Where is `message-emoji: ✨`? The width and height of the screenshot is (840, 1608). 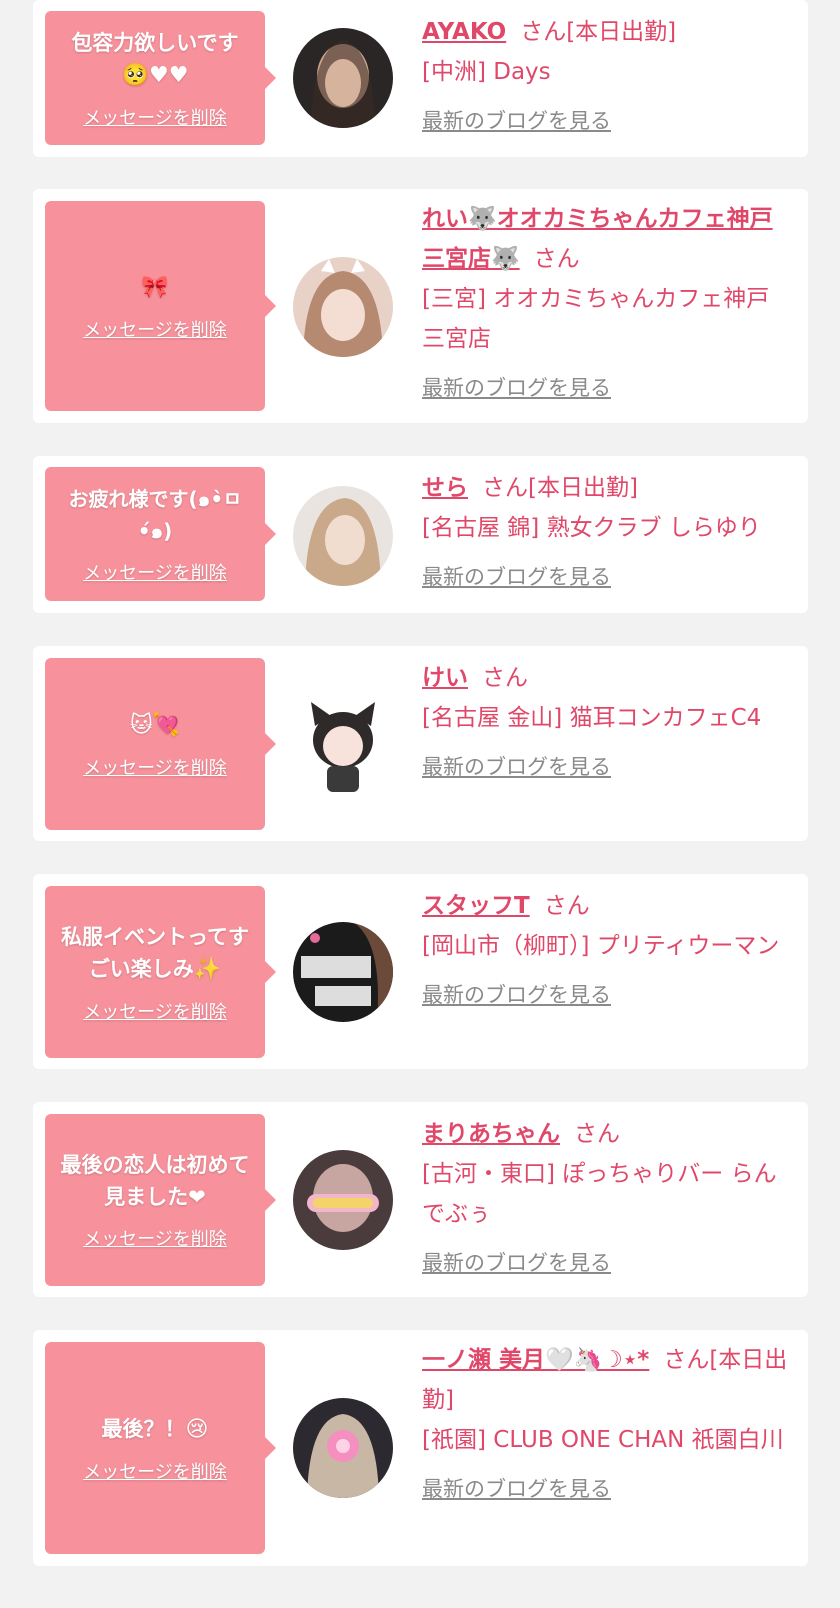
message-emoji: ✨ is located at coordinates (207, 969).